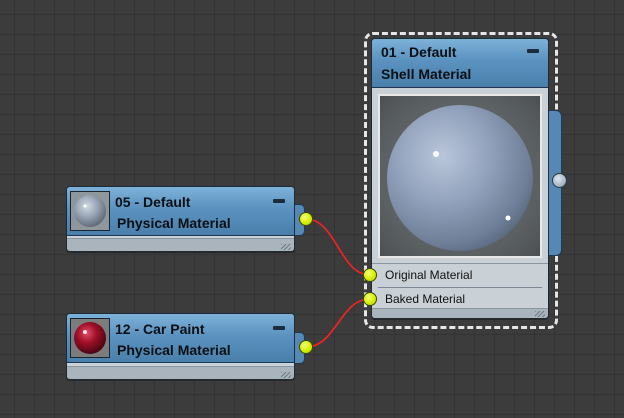 Image resolution: width=624 pixels, height=418 pixels. What do you see at coordinates (559, 180) in the screenshot?
I see `shell-output-socket` at bounding box center [559, 180].